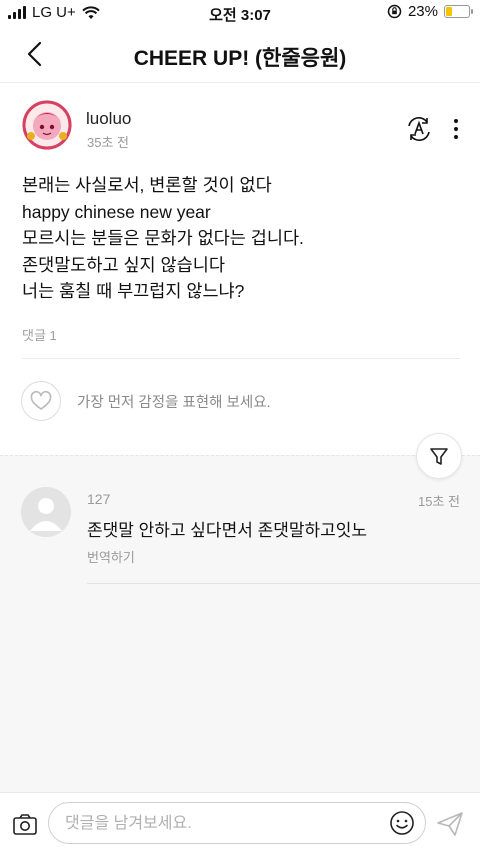 This screenshot has width=480, height=855. I want to click on heart-icon, so click(41, 400).